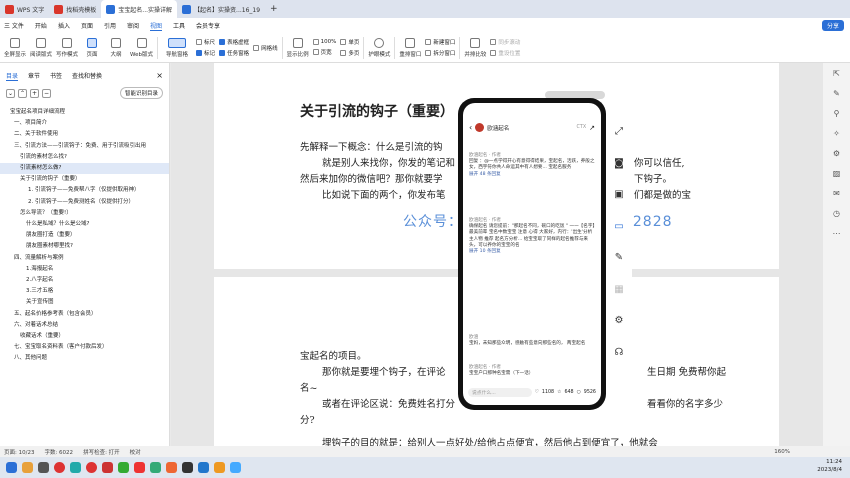  I want to click on toc-item: 怎么导流？（重要!）, so click(84, 213).